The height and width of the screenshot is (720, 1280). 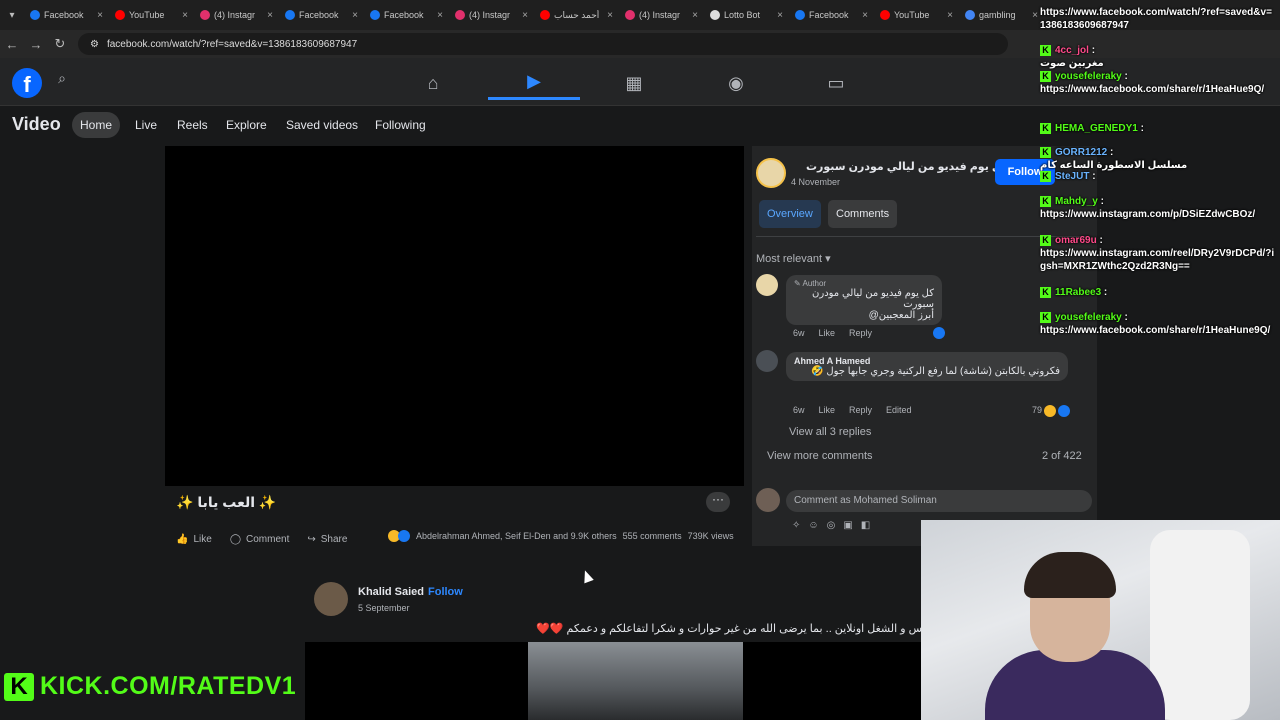 I want to click on chip-following: Following, so click(x=400, y=125).